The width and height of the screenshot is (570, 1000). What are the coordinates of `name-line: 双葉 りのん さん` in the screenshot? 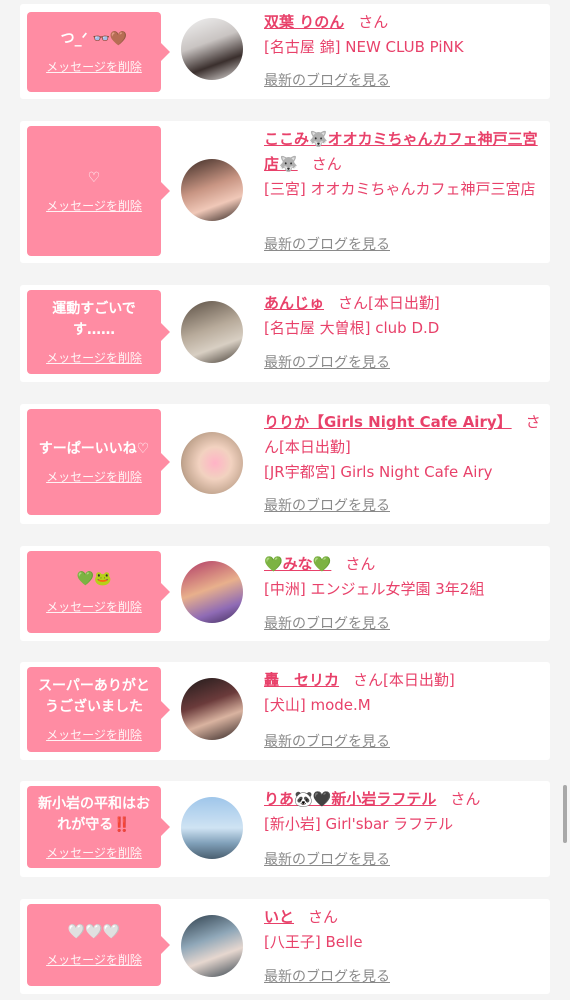 It's located at (403, 22).